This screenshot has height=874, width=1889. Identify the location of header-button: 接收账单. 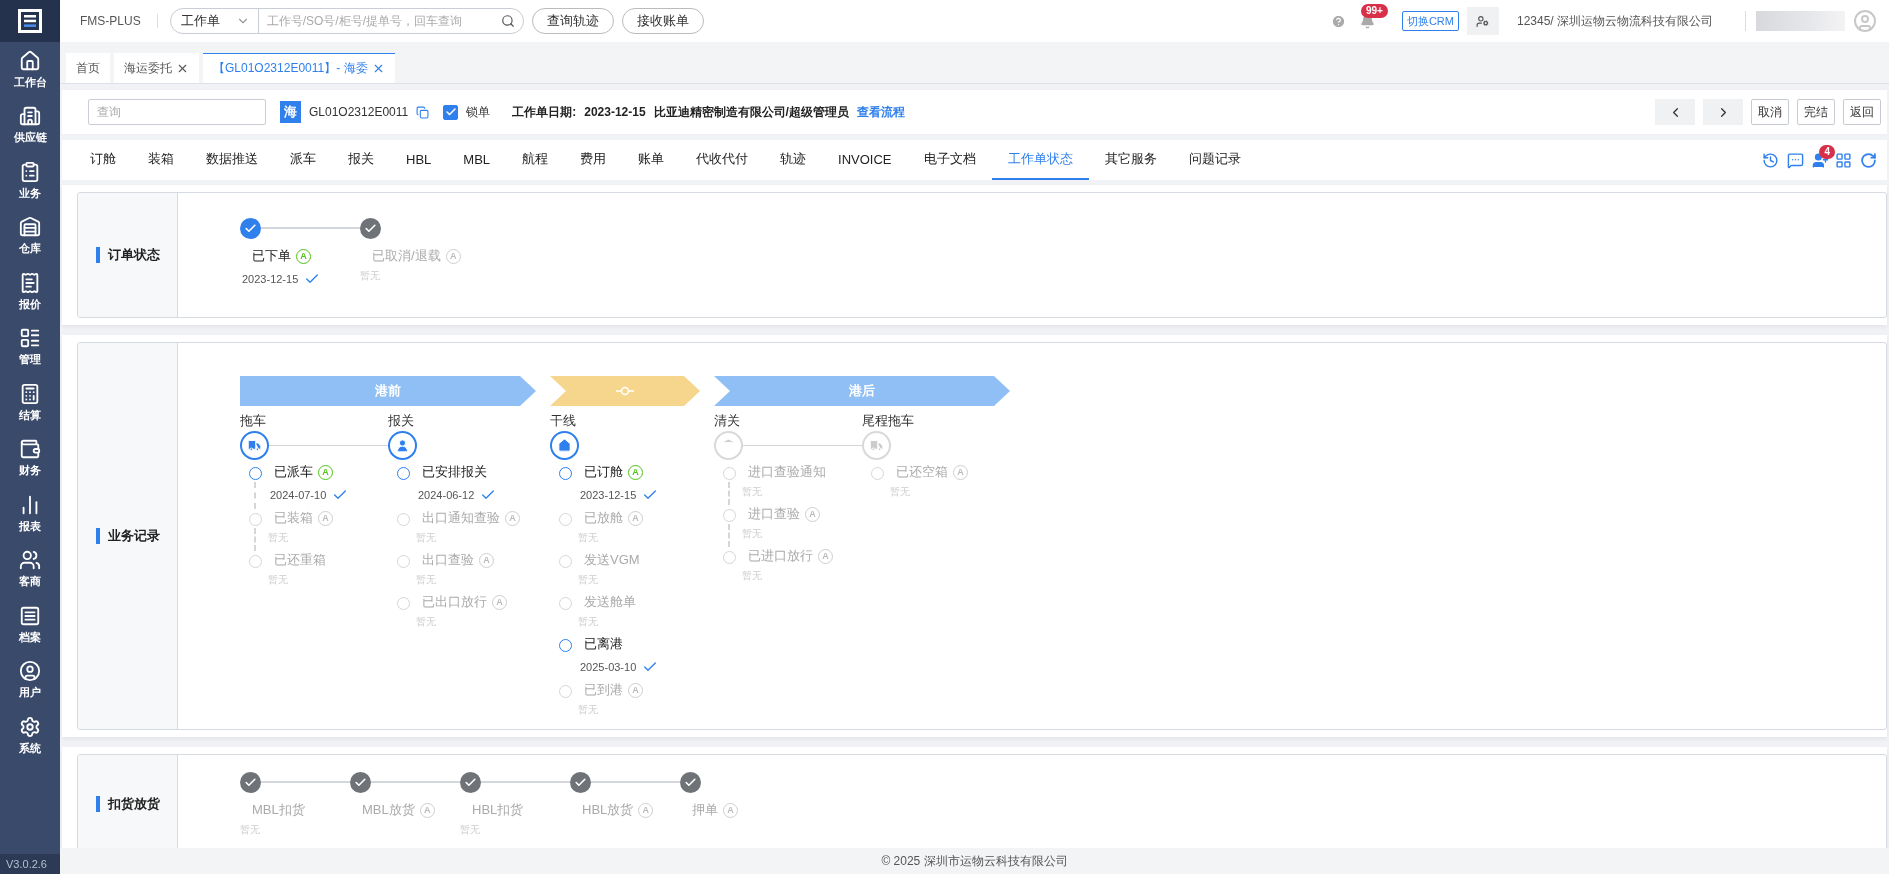
(662, 21).